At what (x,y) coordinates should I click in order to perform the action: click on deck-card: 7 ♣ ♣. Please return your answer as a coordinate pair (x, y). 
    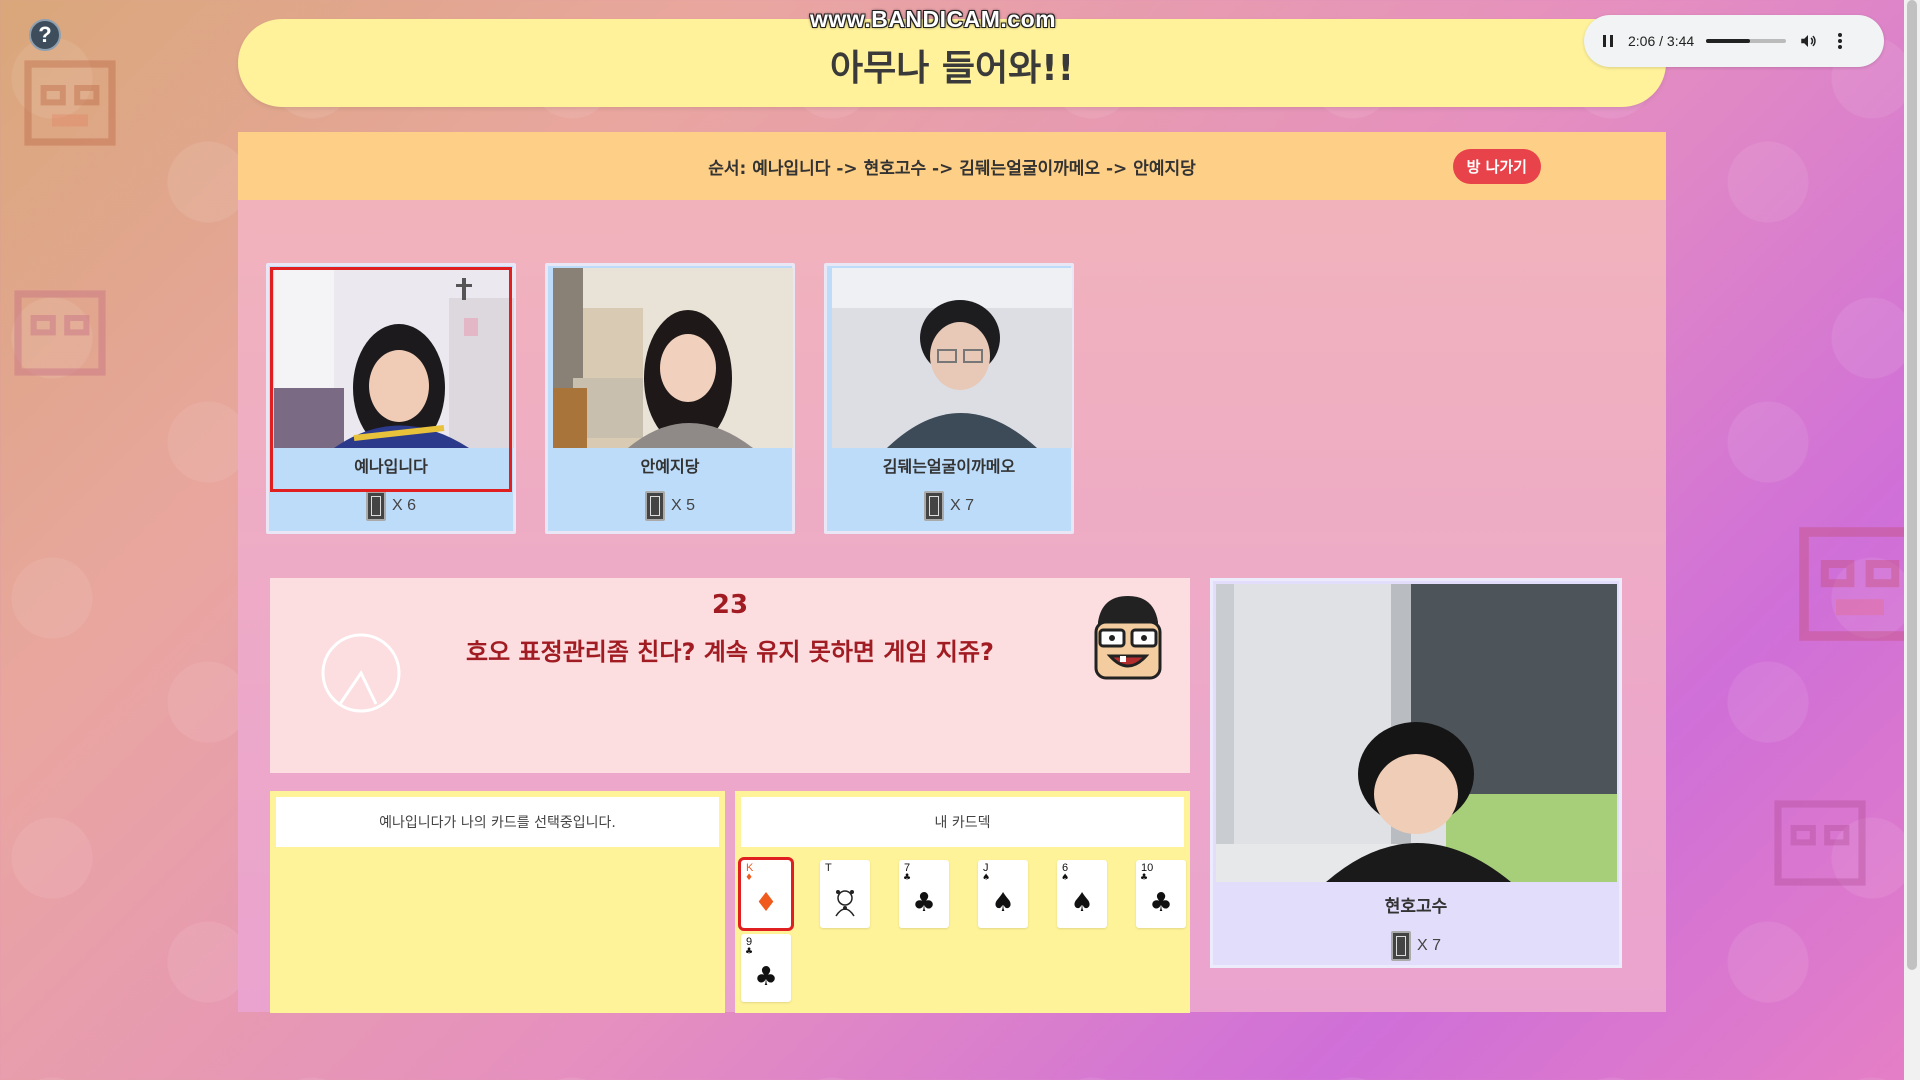
    Looking at the image, I should click on (924, 894).